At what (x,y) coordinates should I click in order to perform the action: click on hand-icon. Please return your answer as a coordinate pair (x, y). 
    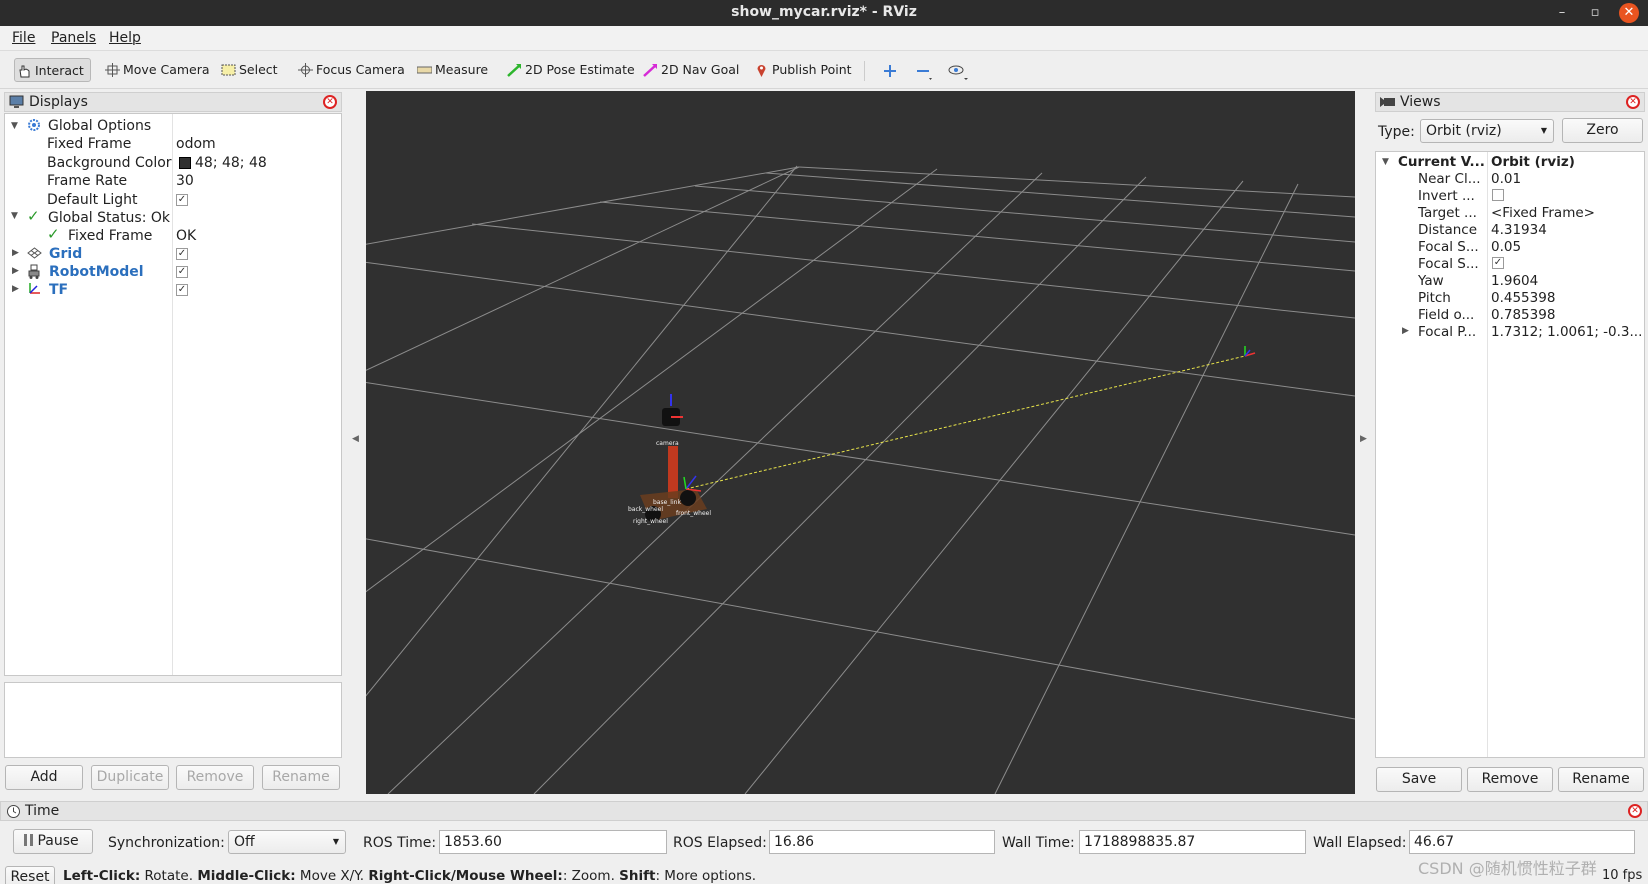
    Looking at the image, I should click on (24, 71).